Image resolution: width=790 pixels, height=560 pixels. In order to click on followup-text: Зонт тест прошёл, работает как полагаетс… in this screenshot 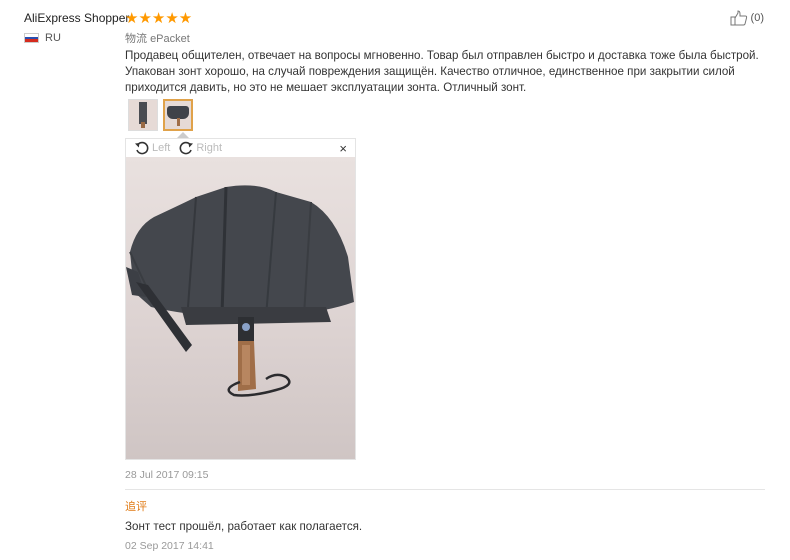, I will do `click(244, 526)`.